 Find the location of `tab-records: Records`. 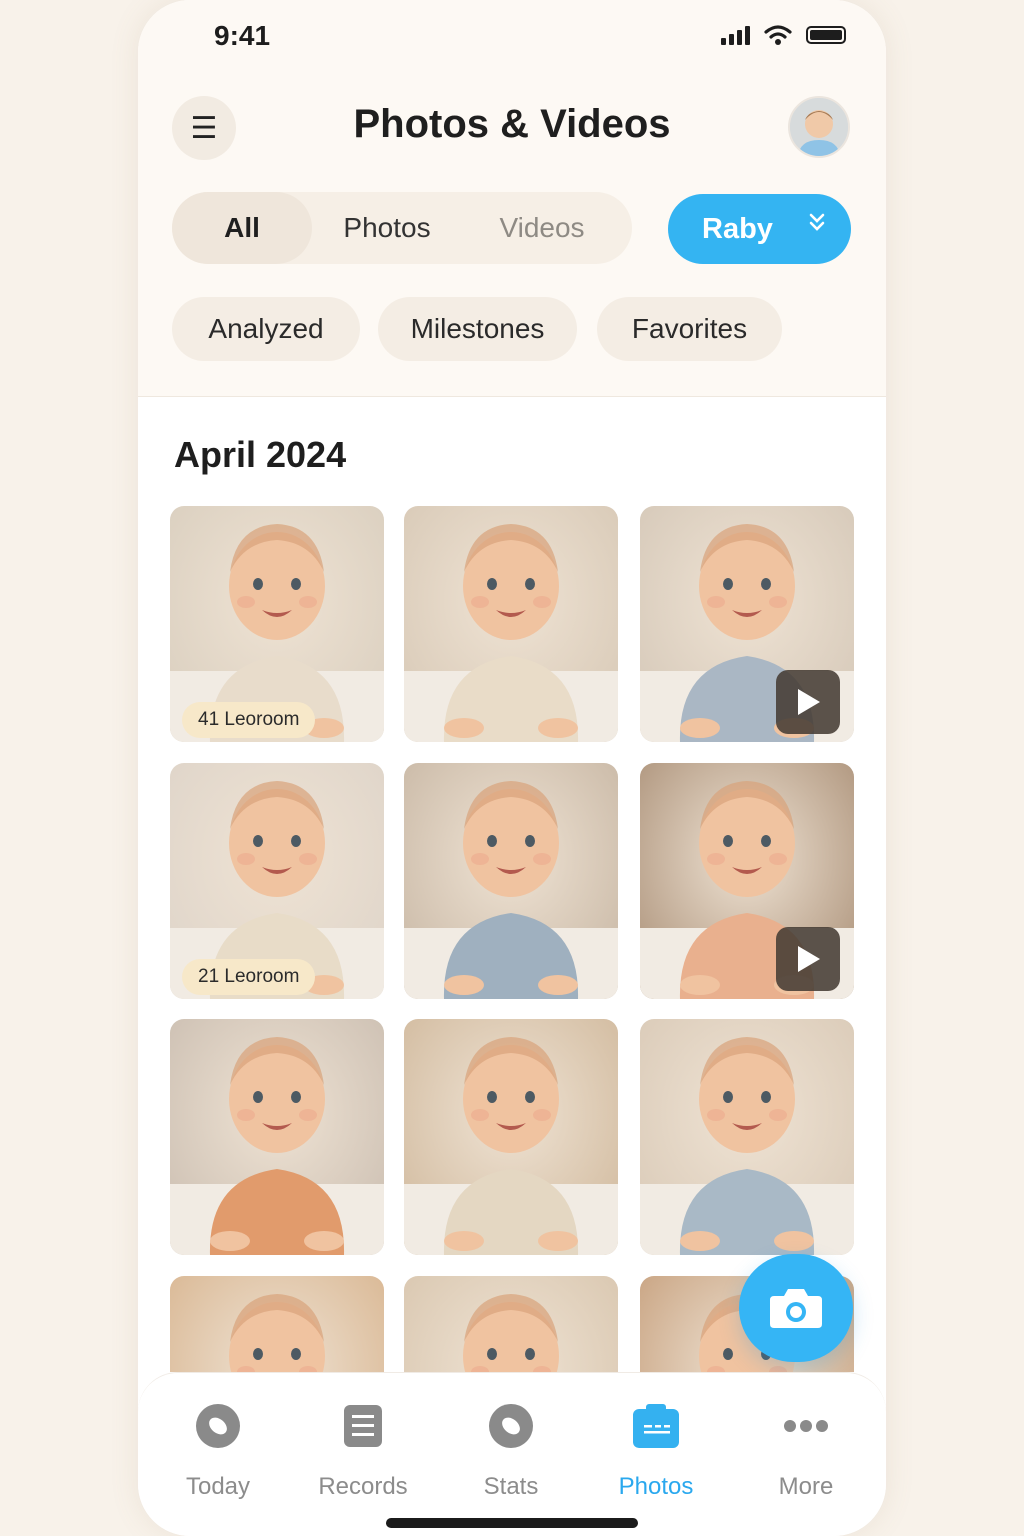

tab-records: Records is located at coordinates (363, 1451).